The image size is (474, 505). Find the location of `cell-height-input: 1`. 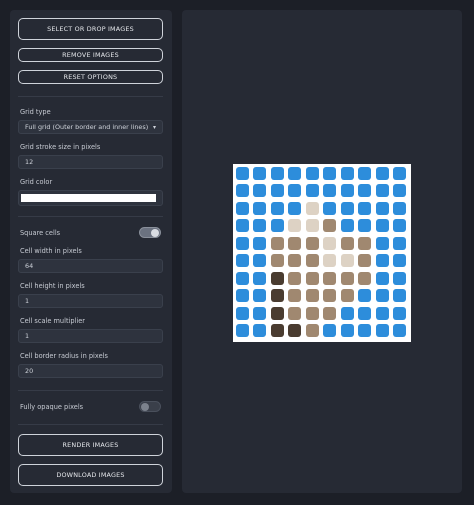

cell-height-input: 1 is located at coordinates (90, 301).